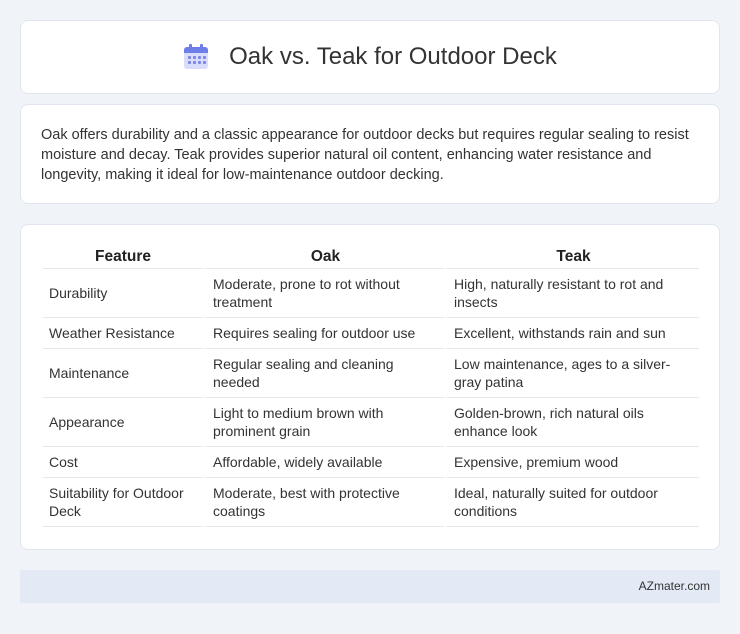 Image resolution: width=740 pixels, height=634 pixels. What do you see at coordinates (323, 502) in the screenshot?
I see `oak-cell: Moderate, best with protective coatings` at bounding box center [323, 502].